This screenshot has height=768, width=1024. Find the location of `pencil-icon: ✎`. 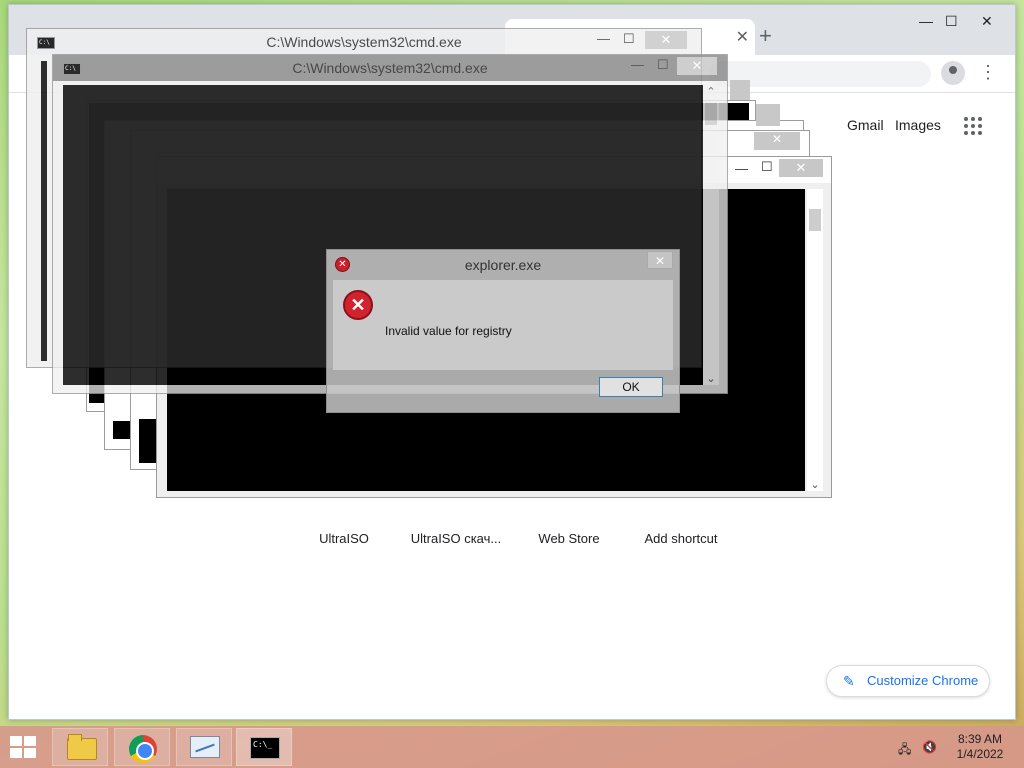

pencil-icon: ✎ is located at coordinates (849, 681).